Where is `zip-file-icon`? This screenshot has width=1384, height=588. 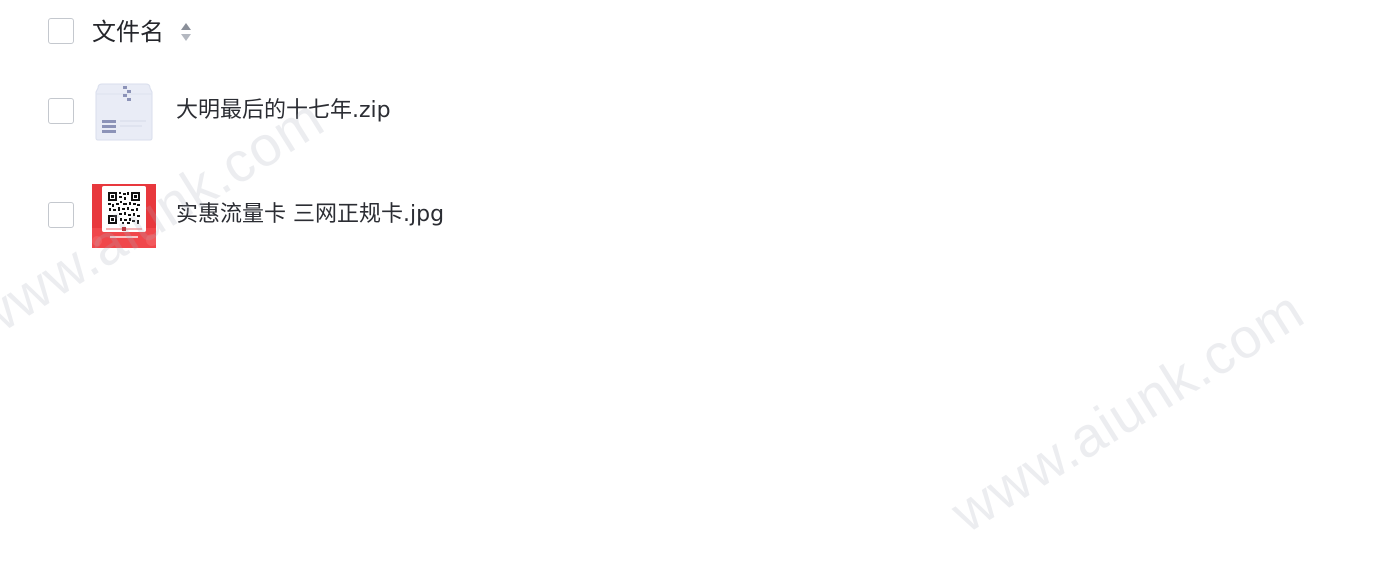
zip-file-icon is located at coordinates (124, 112).